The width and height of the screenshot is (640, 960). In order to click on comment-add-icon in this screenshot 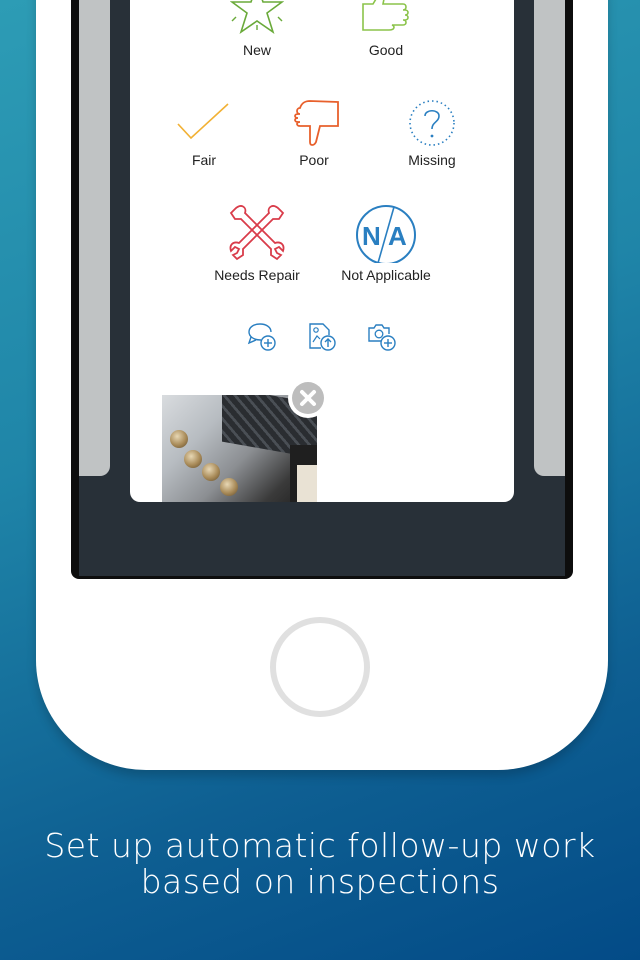, I will do `click(261, 337)`.